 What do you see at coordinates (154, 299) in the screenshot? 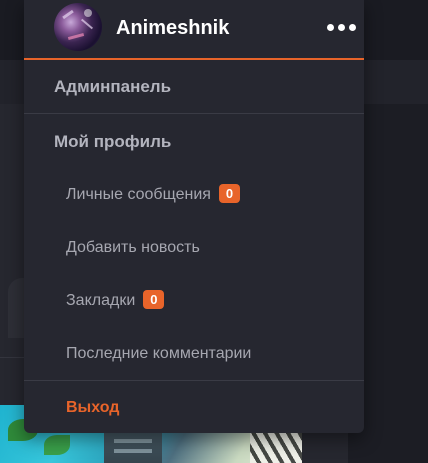
I see `bookmarks-count-badge: 0` at bounding box center [154, 299].